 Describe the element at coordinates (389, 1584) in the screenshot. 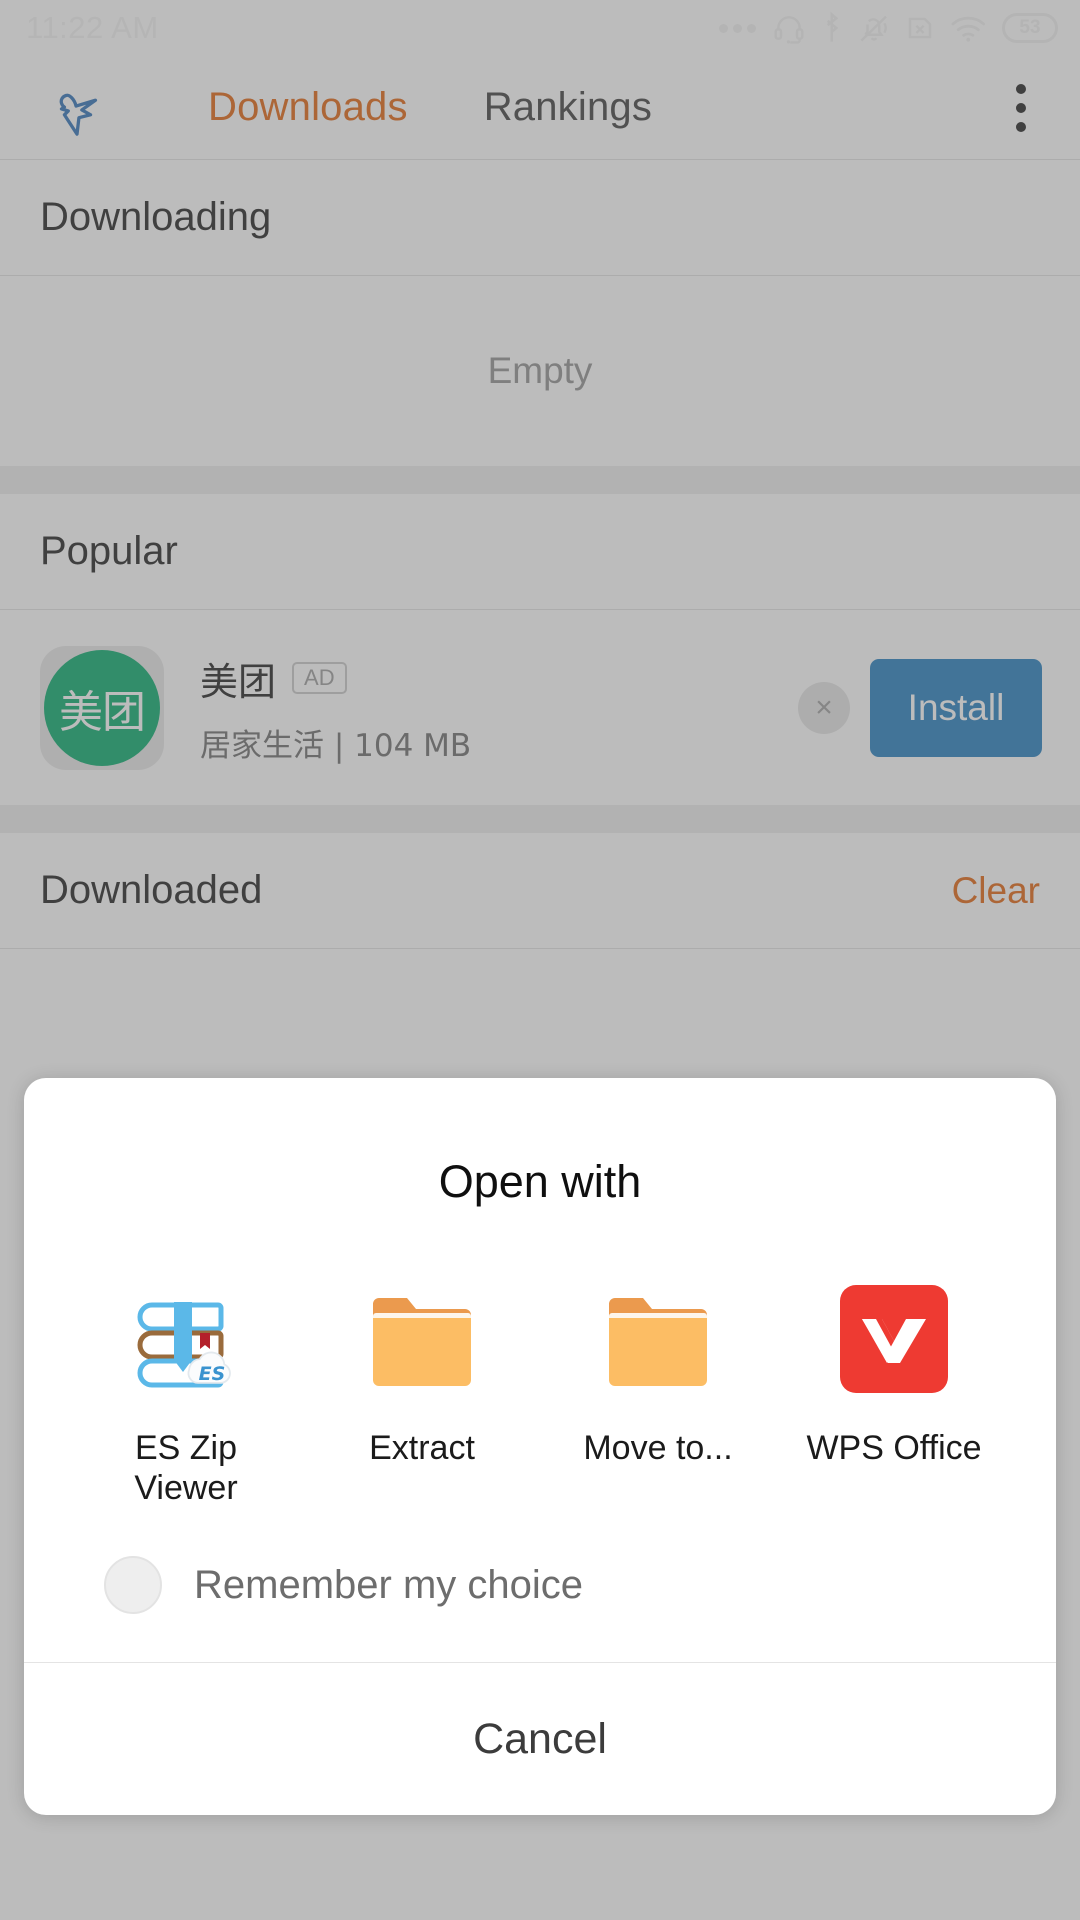

I see `remember-my-choice-label: Remember my choice` at that location.